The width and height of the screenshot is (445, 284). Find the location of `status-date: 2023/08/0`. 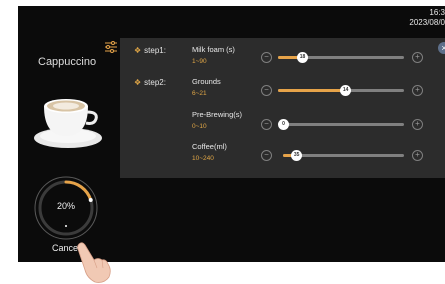

status-date: 2023/08/0 is located at coordinates (427, 22).